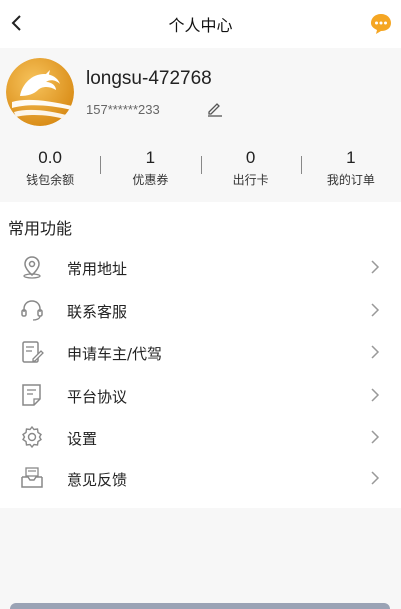  I want to click on stat-orders: 1 我的订单, so click(350, 166).